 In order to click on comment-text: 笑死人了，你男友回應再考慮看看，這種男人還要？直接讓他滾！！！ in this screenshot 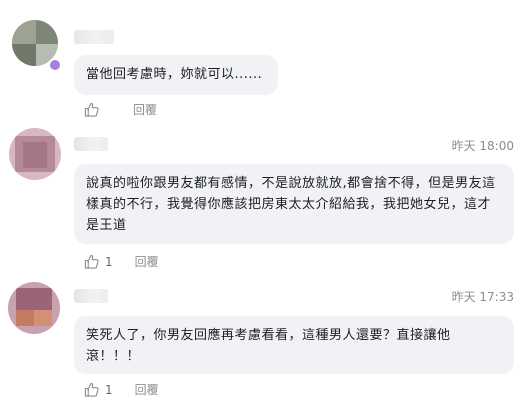, I will do `click(268, 346)`.